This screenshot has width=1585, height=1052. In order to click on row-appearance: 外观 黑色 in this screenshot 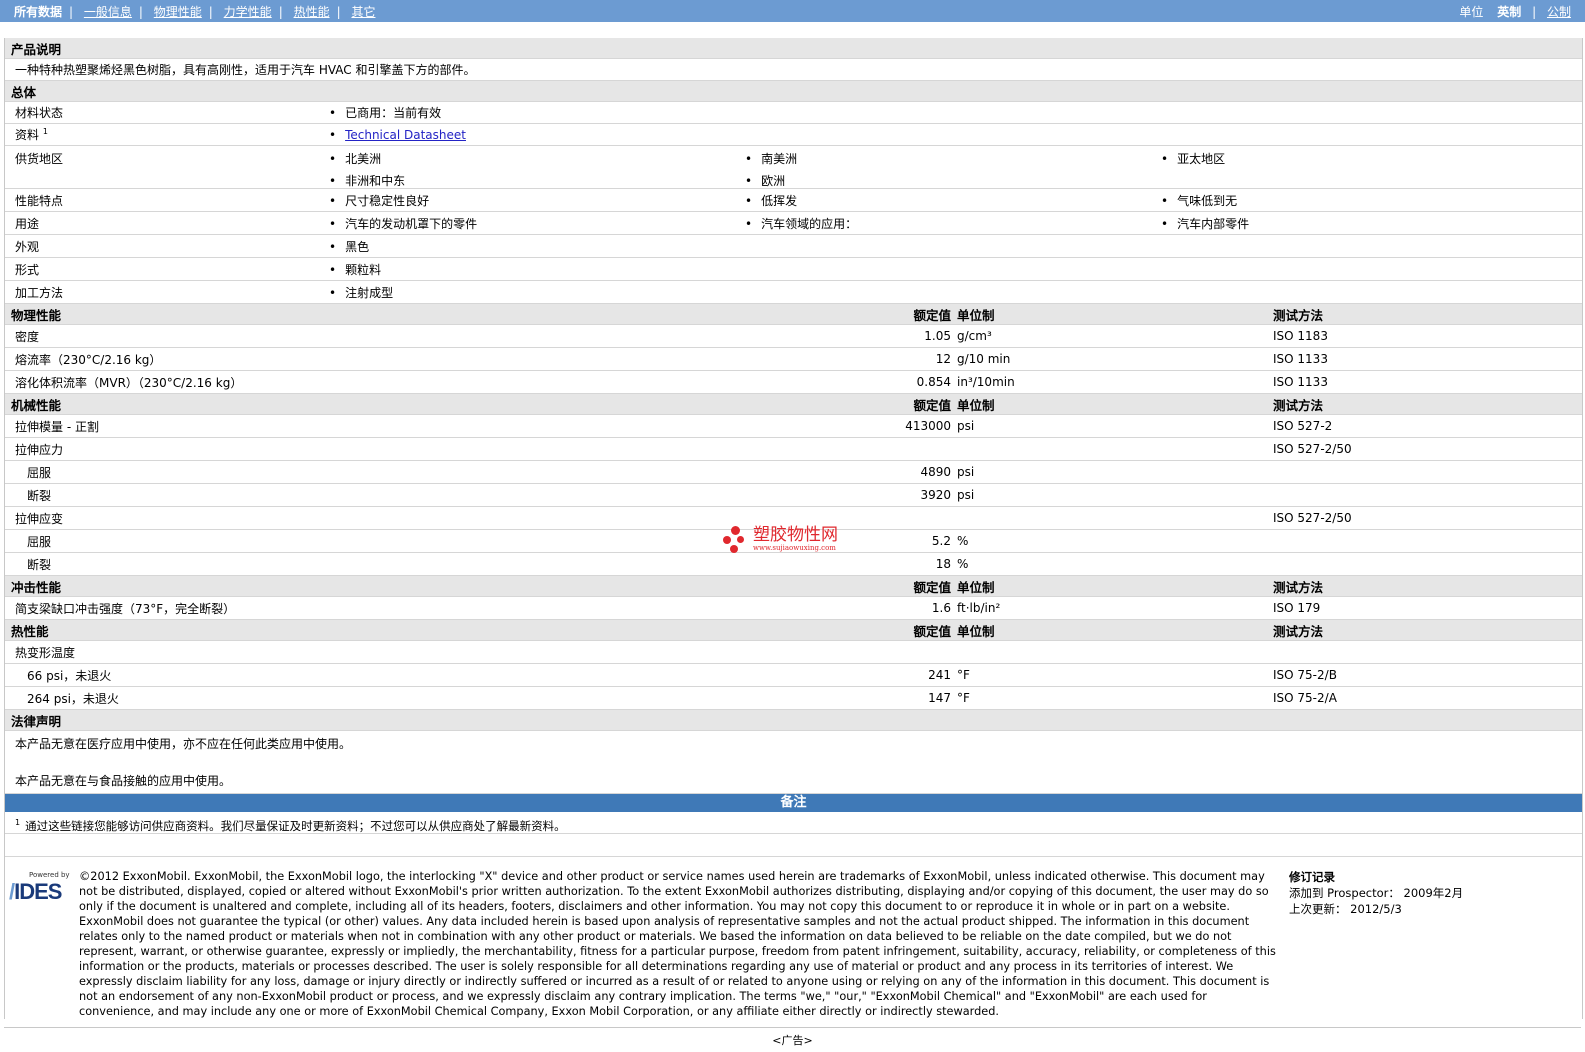, I will do `click(793, 246)`.